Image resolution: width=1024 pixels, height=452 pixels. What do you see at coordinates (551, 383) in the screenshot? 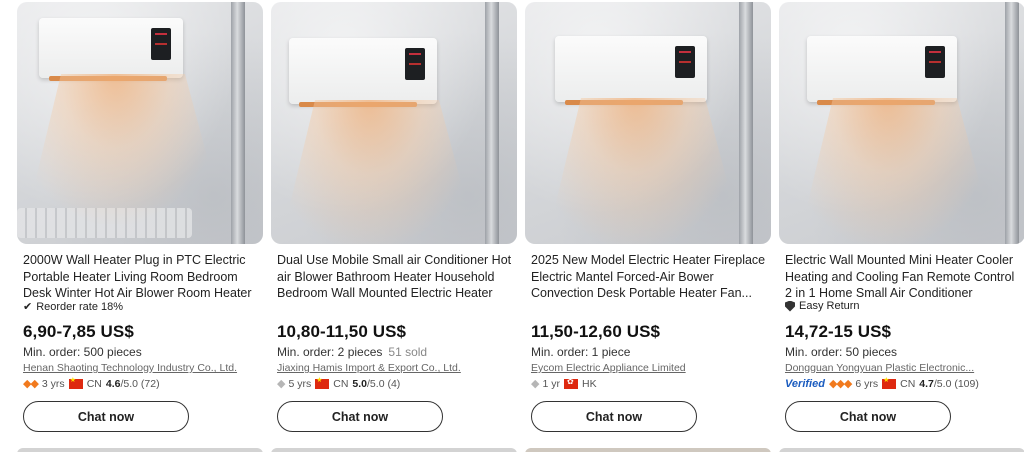
I see `supplier-years: 1 yr` at bounding box center [551, 383].